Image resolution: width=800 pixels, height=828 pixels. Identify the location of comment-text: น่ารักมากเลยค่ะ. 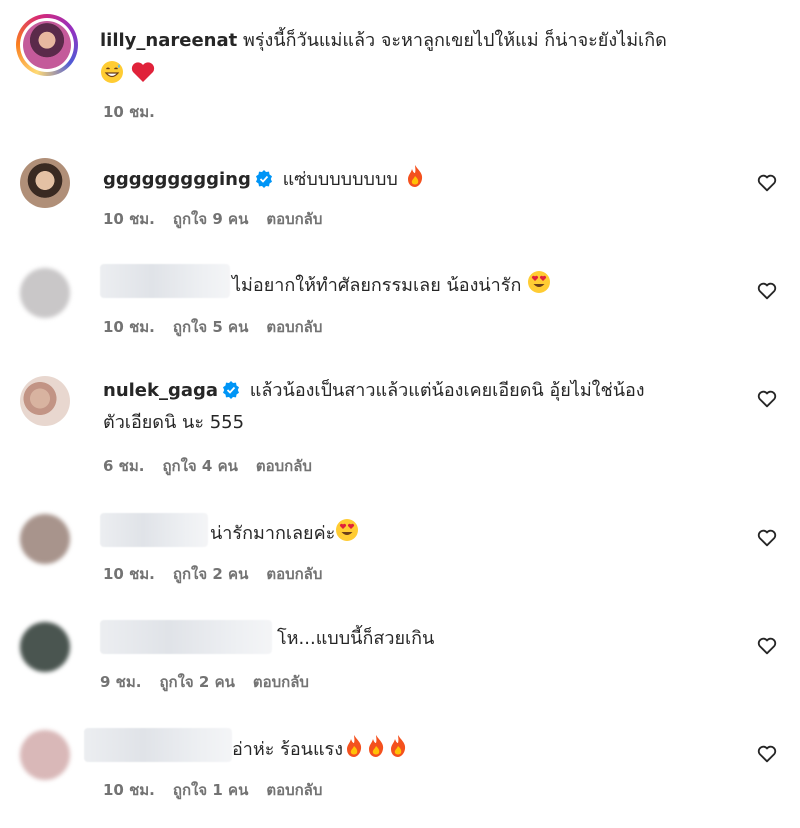
(273, 533).